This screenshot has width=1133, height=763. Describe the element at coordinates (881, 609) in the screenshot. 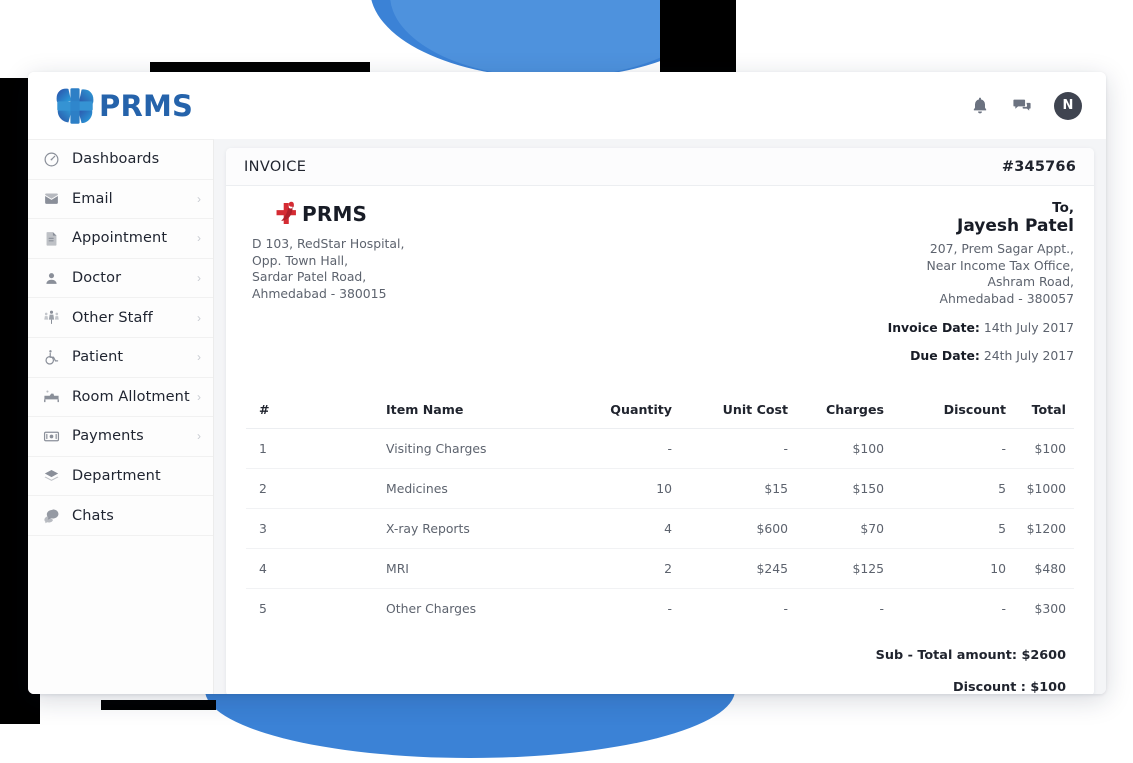

I see `cell-charges: -` at that location.